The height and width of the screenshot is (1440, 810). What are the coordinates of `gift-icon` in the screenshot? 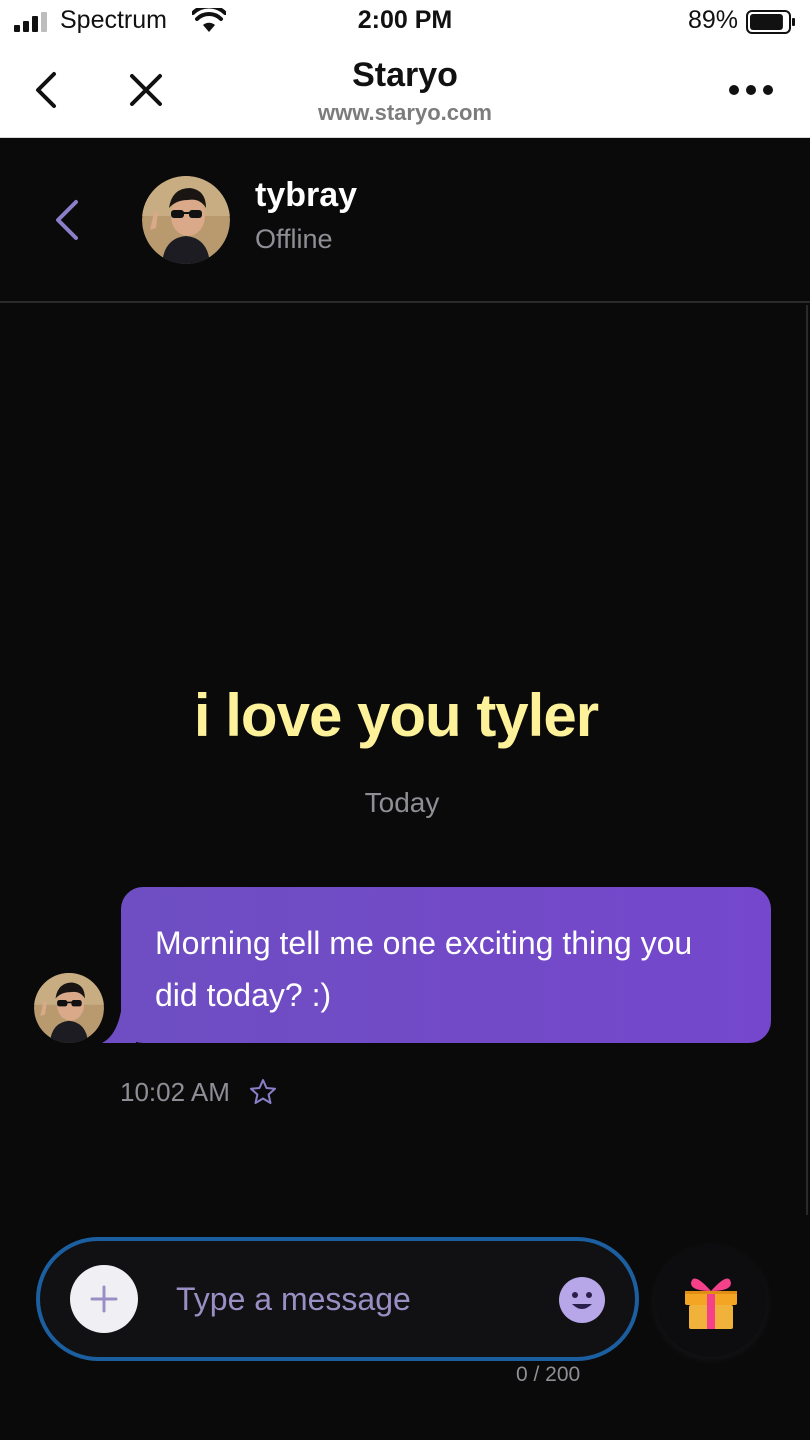 It's located at (711, 1303).